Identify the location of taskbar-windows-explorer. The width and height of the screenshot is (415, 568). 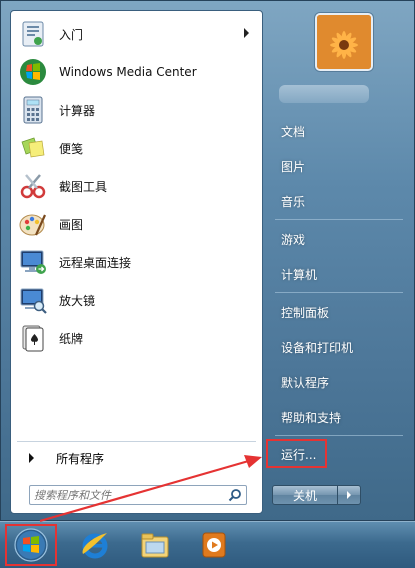
(155, 546).